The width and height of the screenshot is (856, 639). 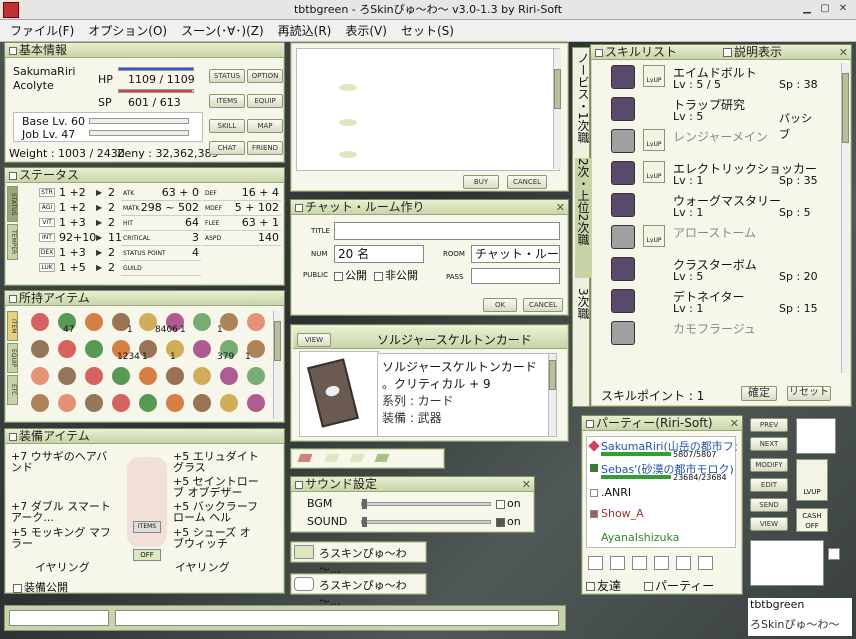 I want to click on option-button: OPTION, so click(x=265, y=76).